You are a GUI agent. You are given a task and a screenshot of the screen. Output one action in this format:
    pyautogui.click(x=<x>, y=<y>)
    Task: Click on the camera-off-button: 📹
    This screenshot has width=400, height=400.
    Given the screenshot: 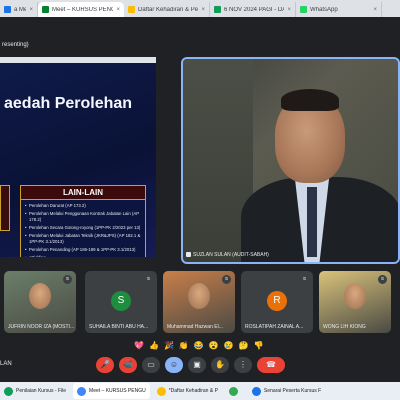 What is the action you would take?
    pyautogui.click(x=128, y=365)
    